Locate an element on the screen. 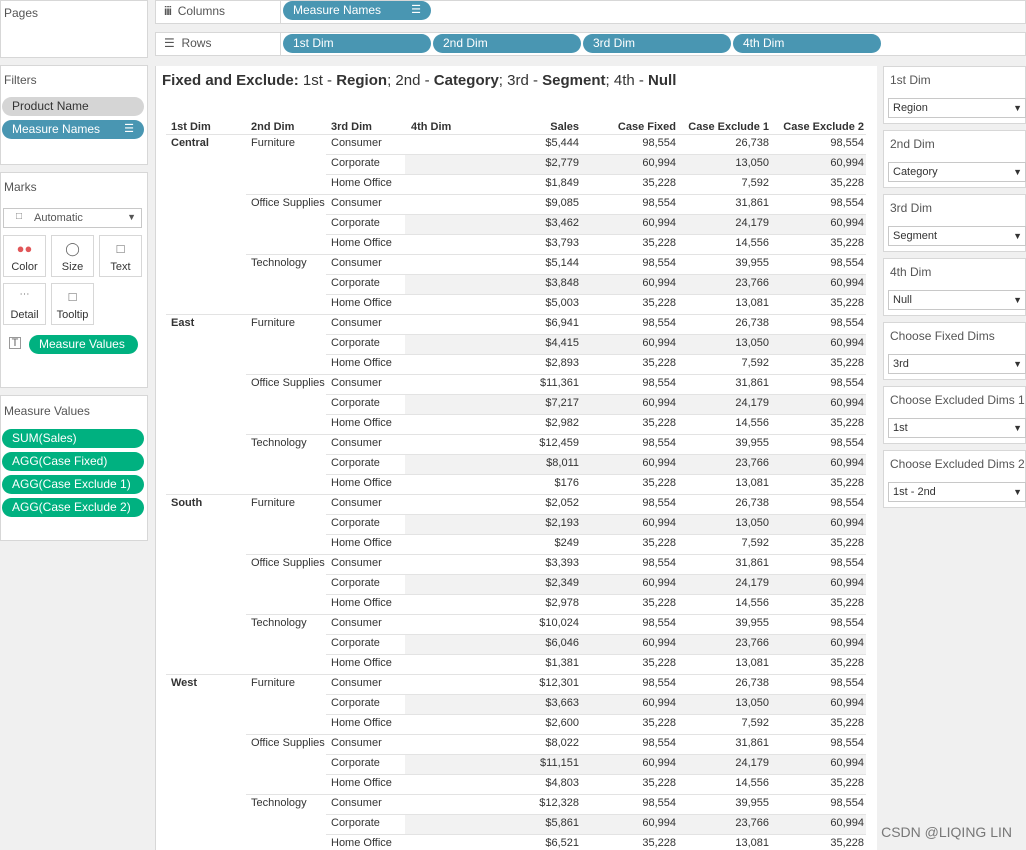 Image resolution: width=1026 pixels, height=850 pixels. marks-detail-button: ⋯ Detail is located at coordinates (24, 304).